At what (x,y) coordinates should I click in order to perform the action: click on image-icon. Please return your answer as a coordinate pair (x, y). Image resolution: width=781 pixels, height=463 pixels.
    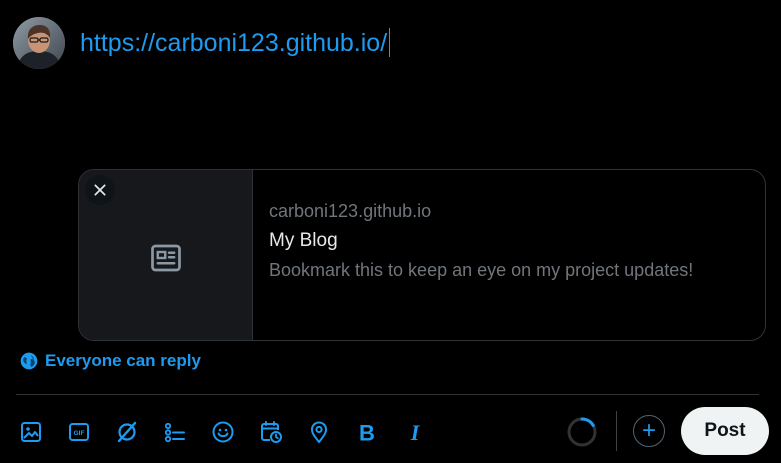
    Looking at the image, I should click on (31, 432).